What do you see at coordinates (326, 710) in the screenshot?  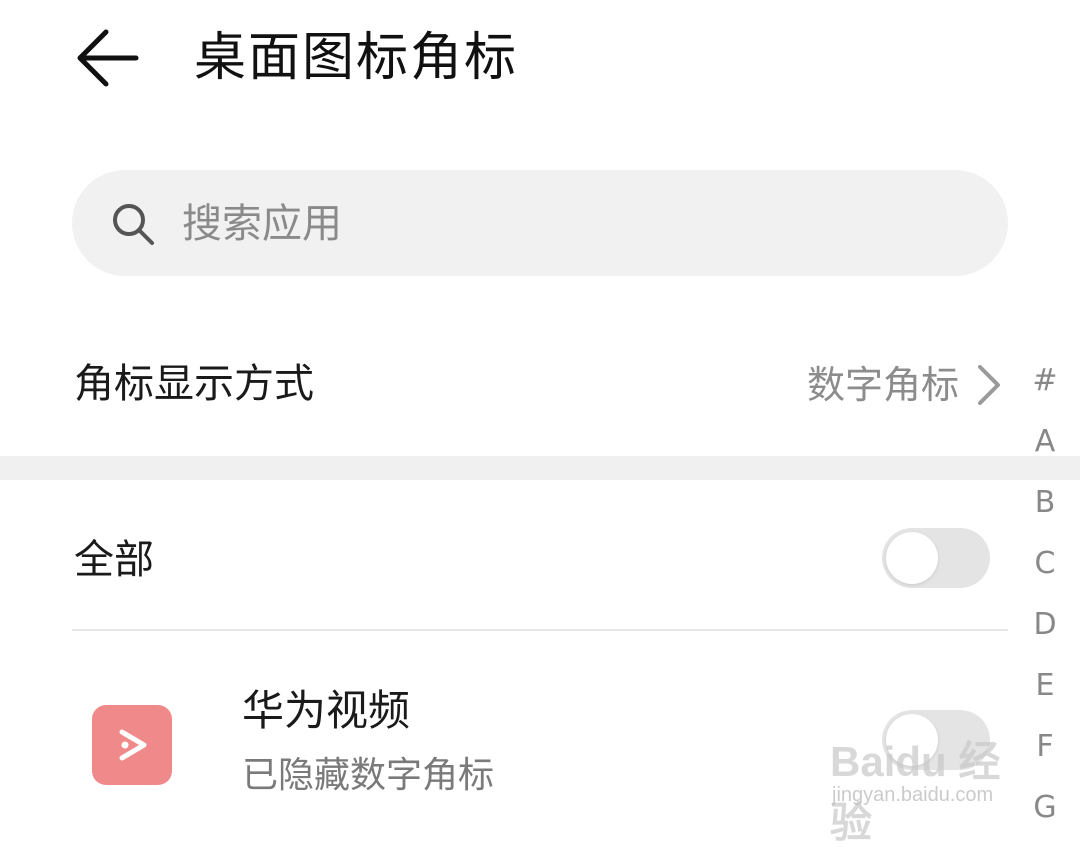 I see `app-name: 华为视频` at bounding box center [326, 710].